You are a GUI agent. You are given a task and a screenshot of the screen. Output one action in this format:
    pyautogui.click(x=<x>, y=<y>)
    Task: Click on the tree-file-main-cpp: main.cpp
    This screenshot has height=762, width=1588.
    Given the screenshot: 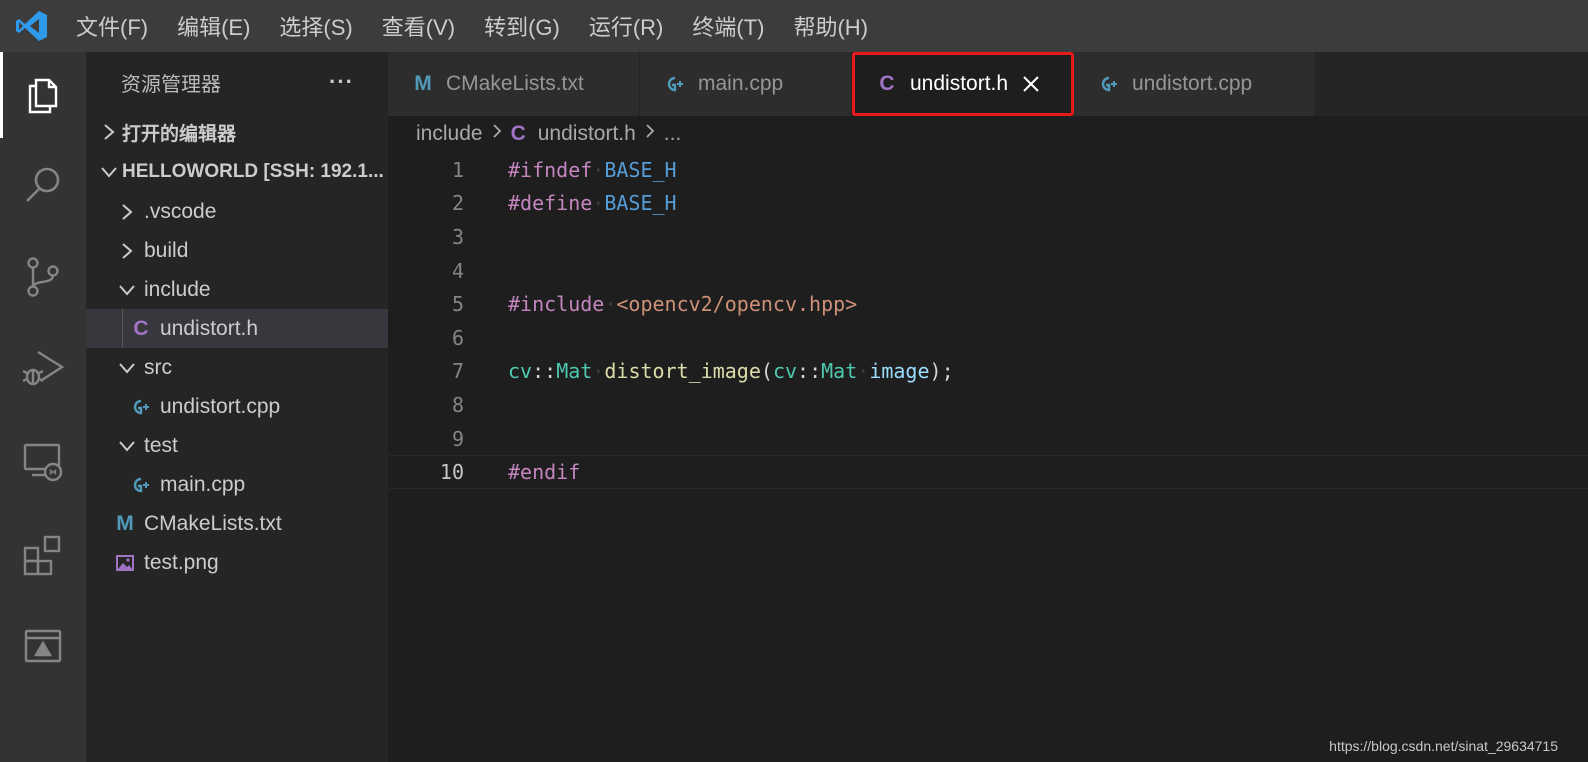 What is the action you would take?
    pyautogui.click(x=237, y=484)
    